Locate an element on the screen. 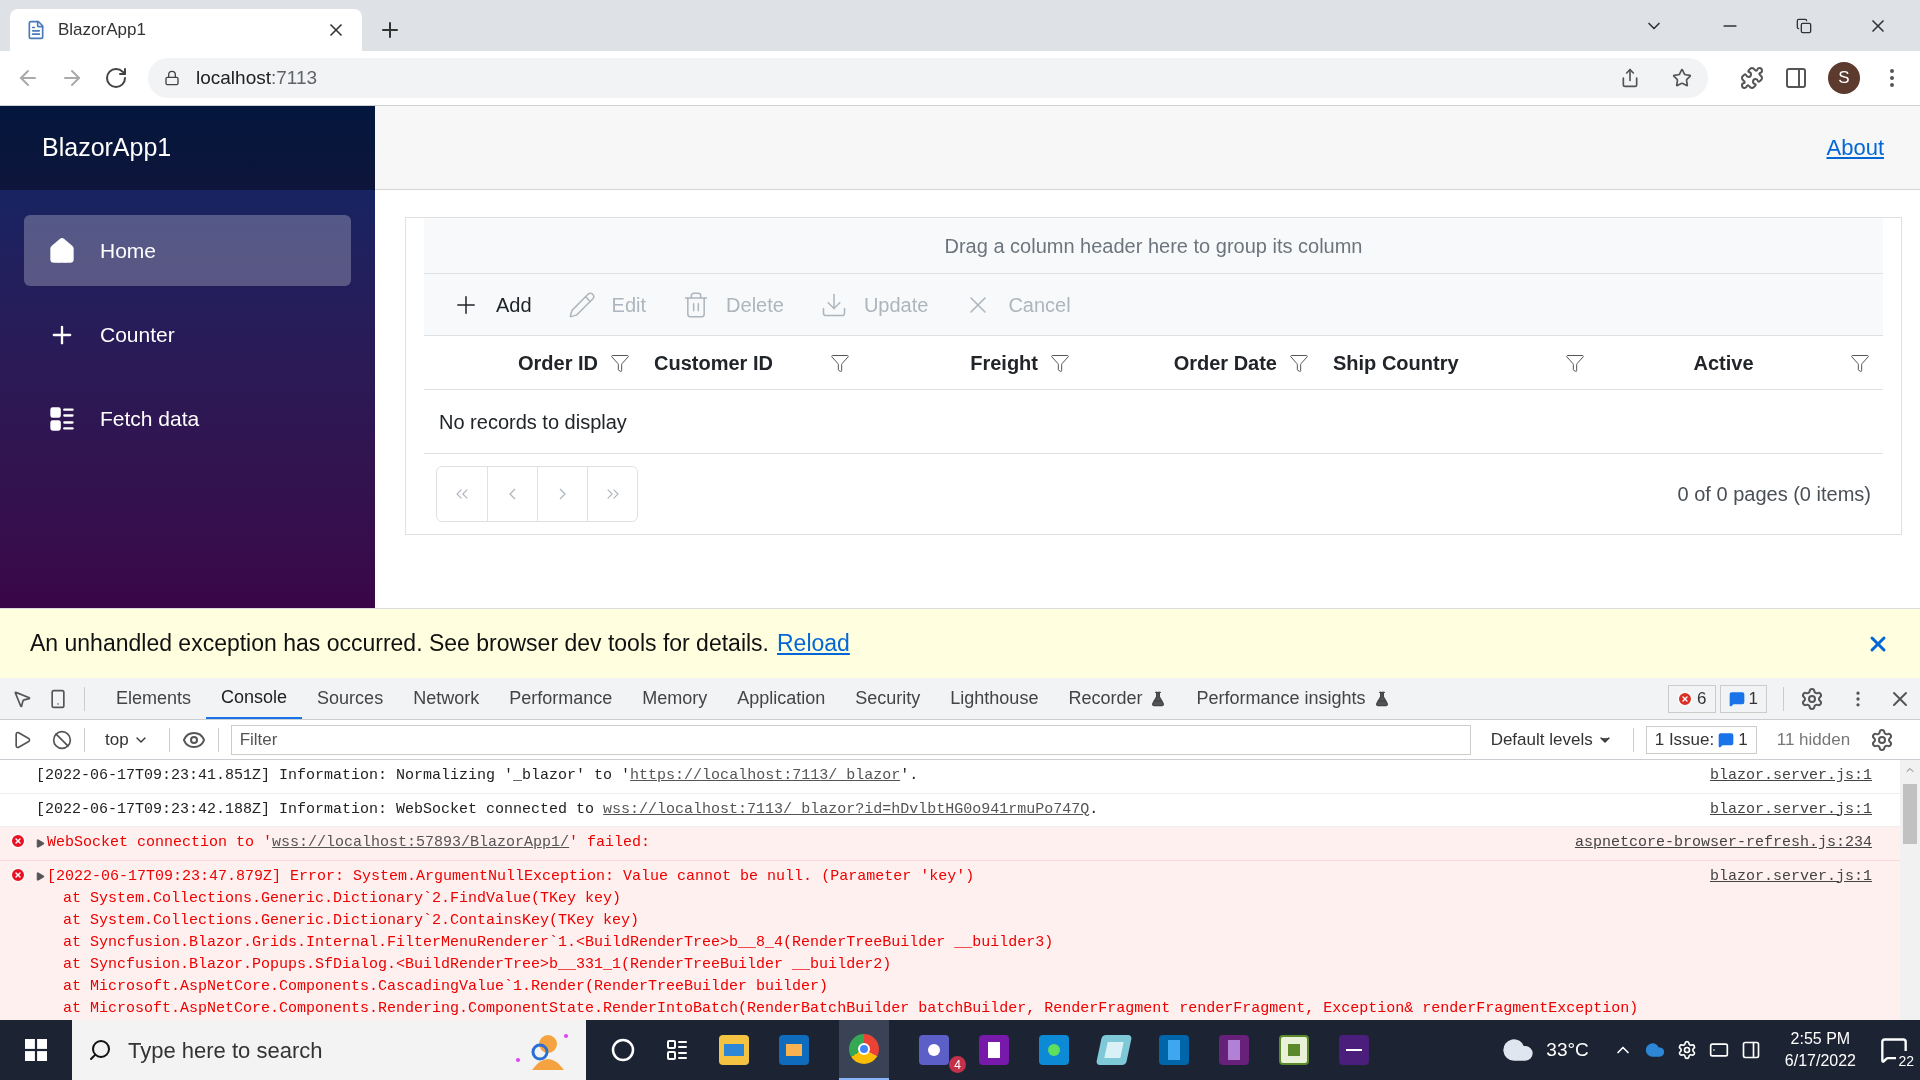 The width and height of the screenshot is (1920, 1080). address-bar: localhost:7113 is located at coordinates (928, 78).